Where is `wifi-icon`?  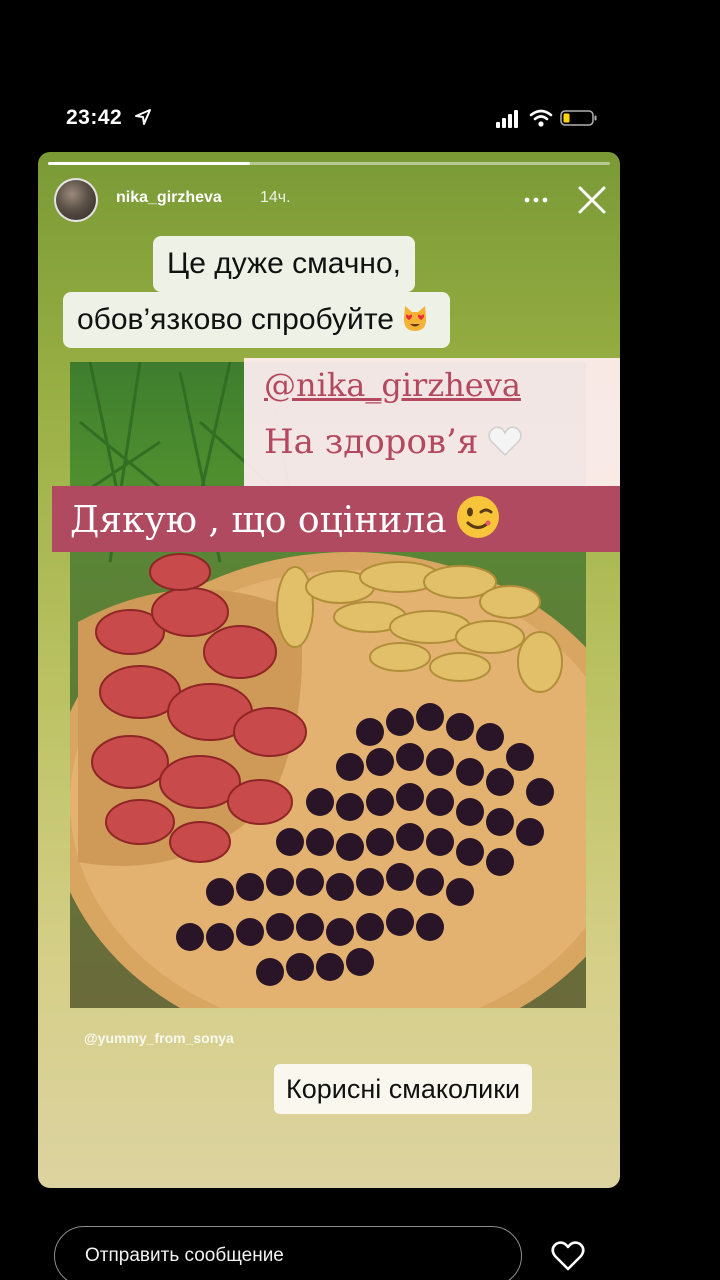
wifi-icon is located at coordinates (541, 118).